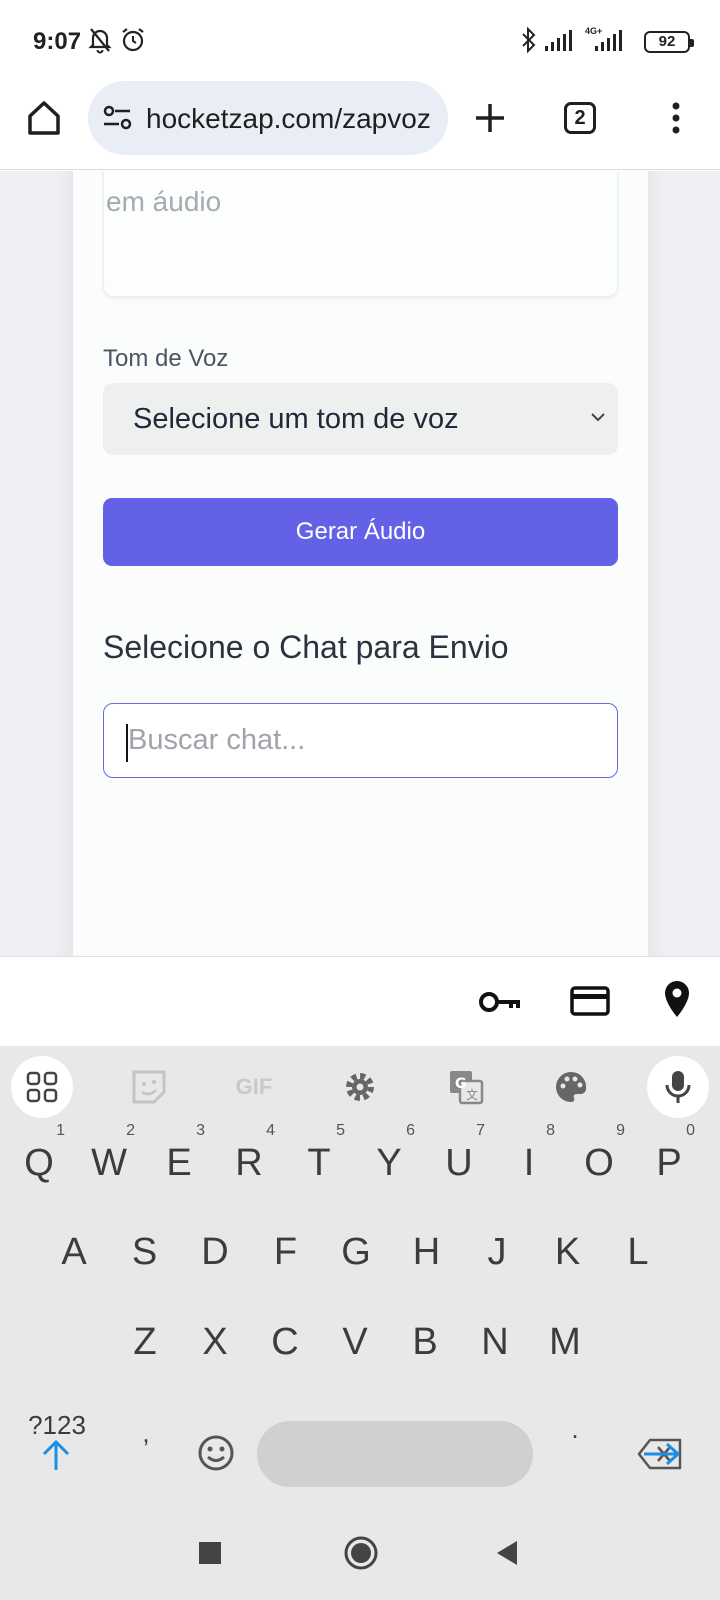 Image resolution: width=720 pixels, height=1600 pixels. I want to click on key-u: U7, so click(459, 1153).